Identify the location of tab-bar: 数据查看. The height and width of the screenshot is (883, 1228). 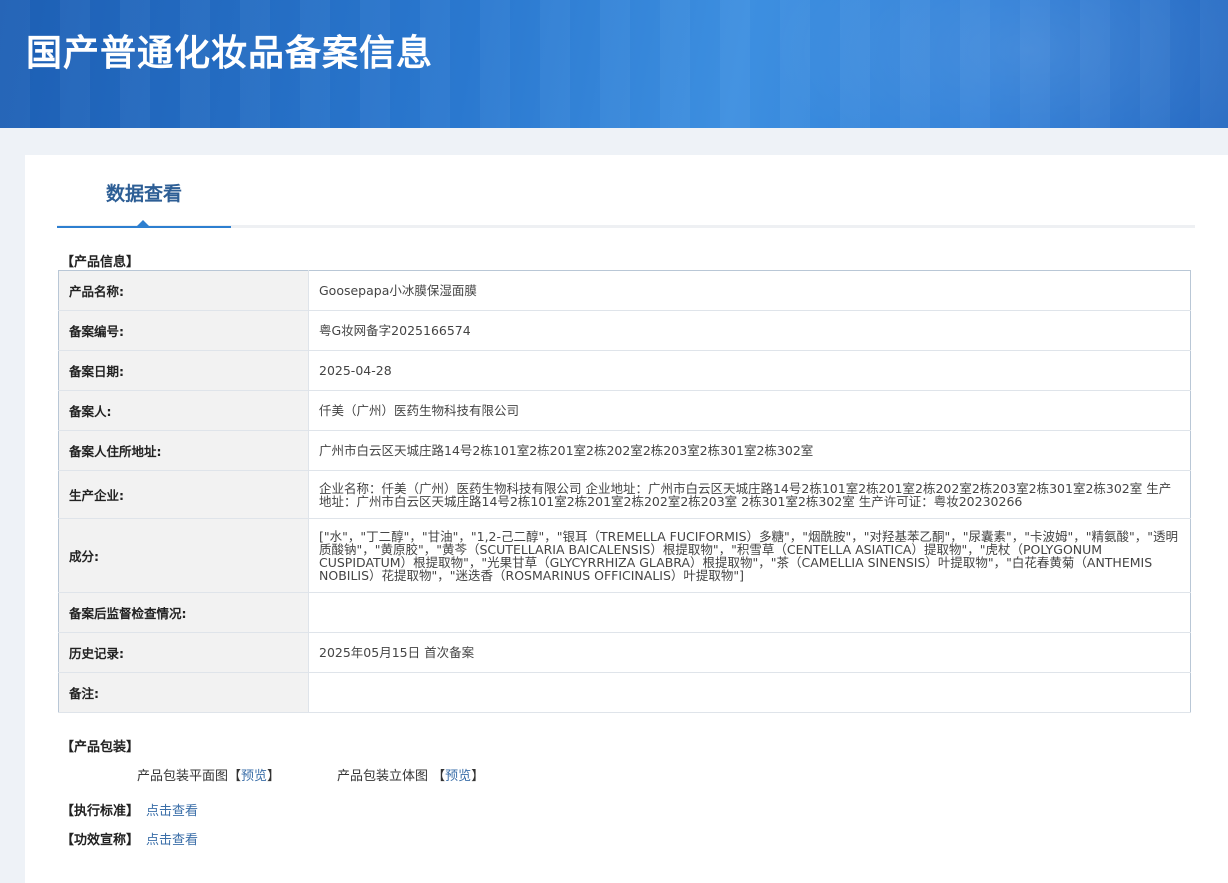
(626, 191).